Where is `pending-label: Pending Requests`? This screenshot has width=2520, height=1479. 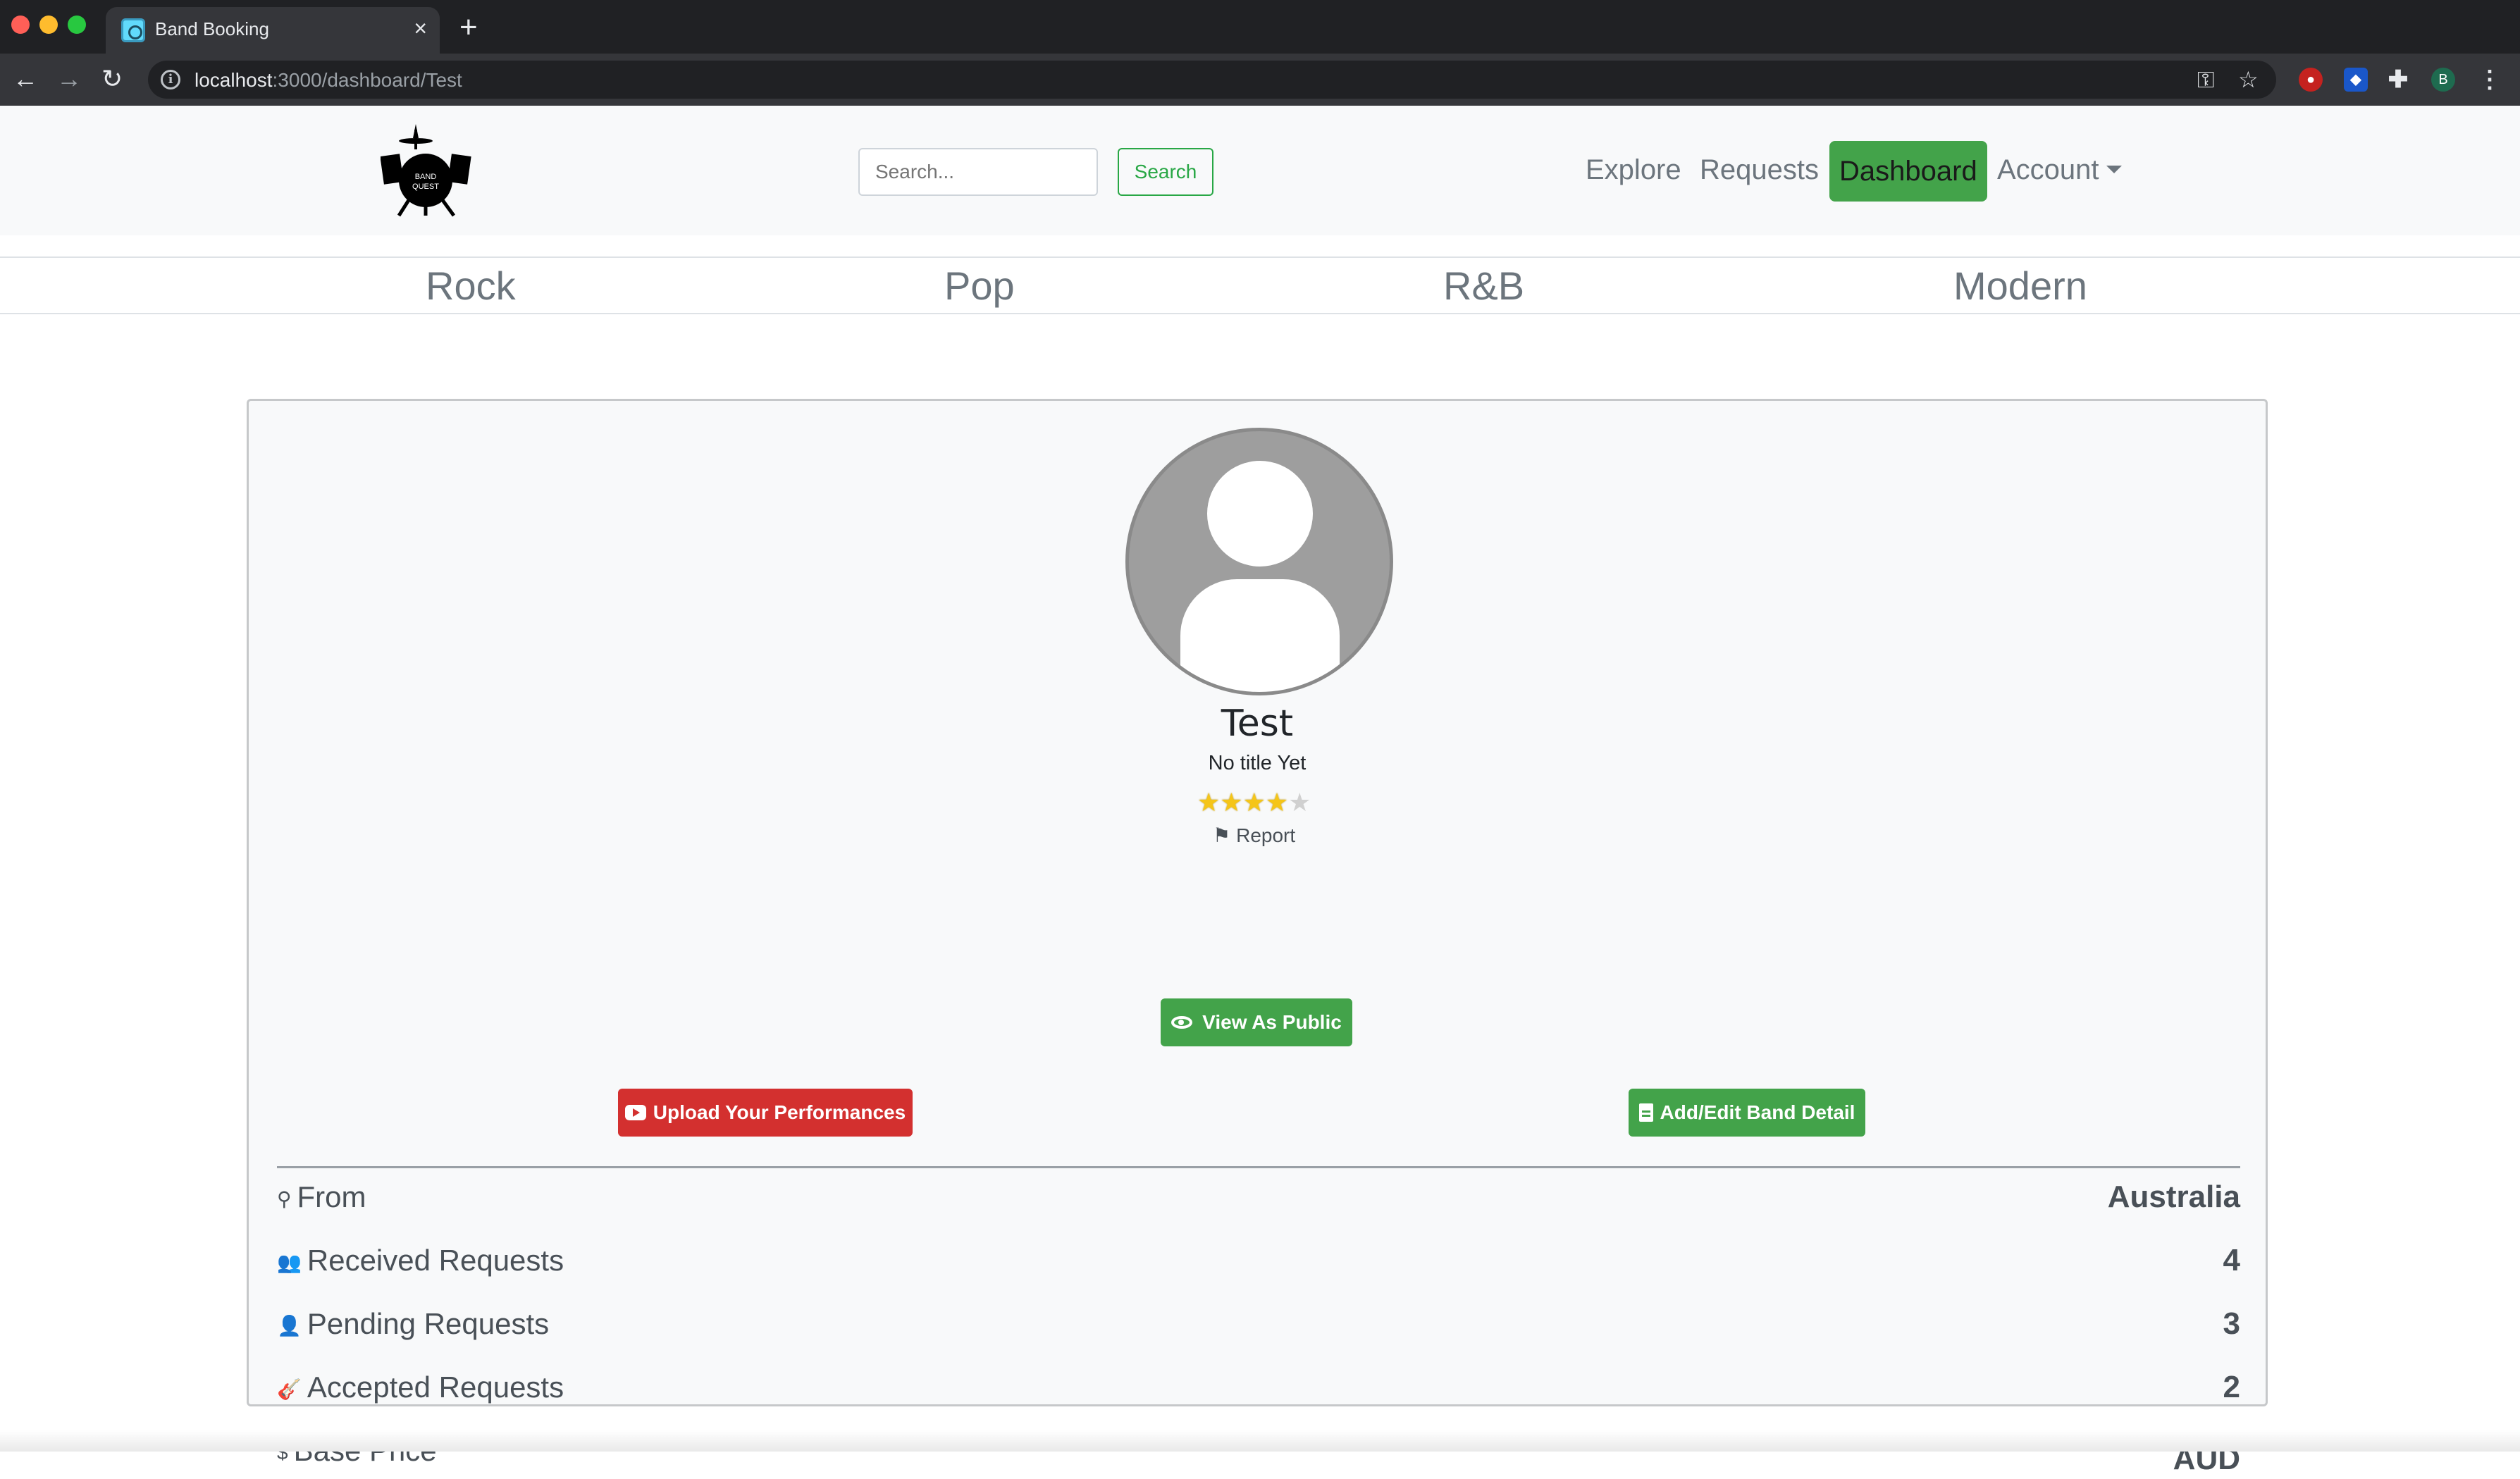
pending-label: Pending Requests is located at coordinates (428, 1323).